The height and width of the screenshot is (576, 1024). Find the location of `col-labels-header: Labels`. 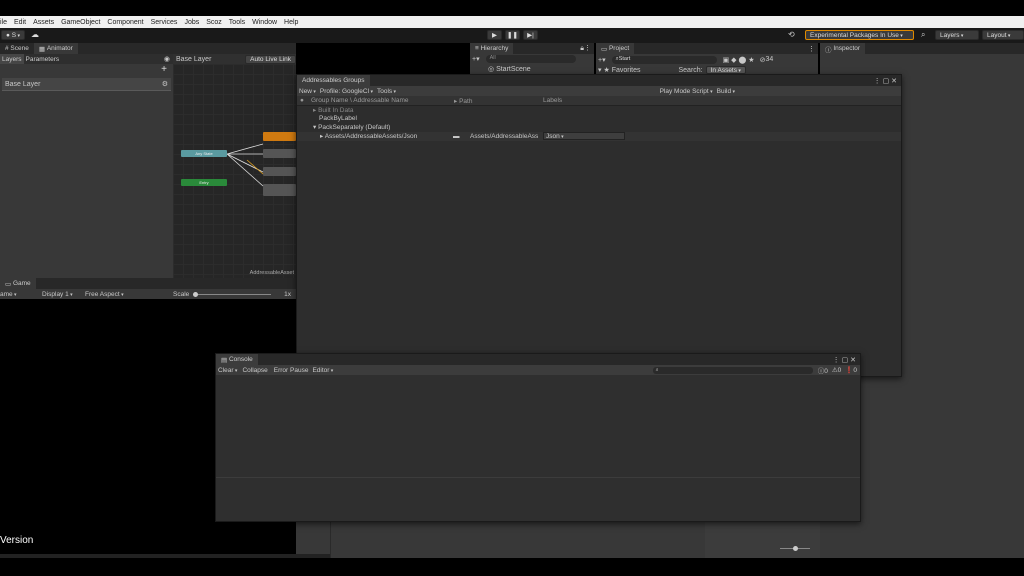

col-labels-header: Labels is located at coordinates (552, 100).